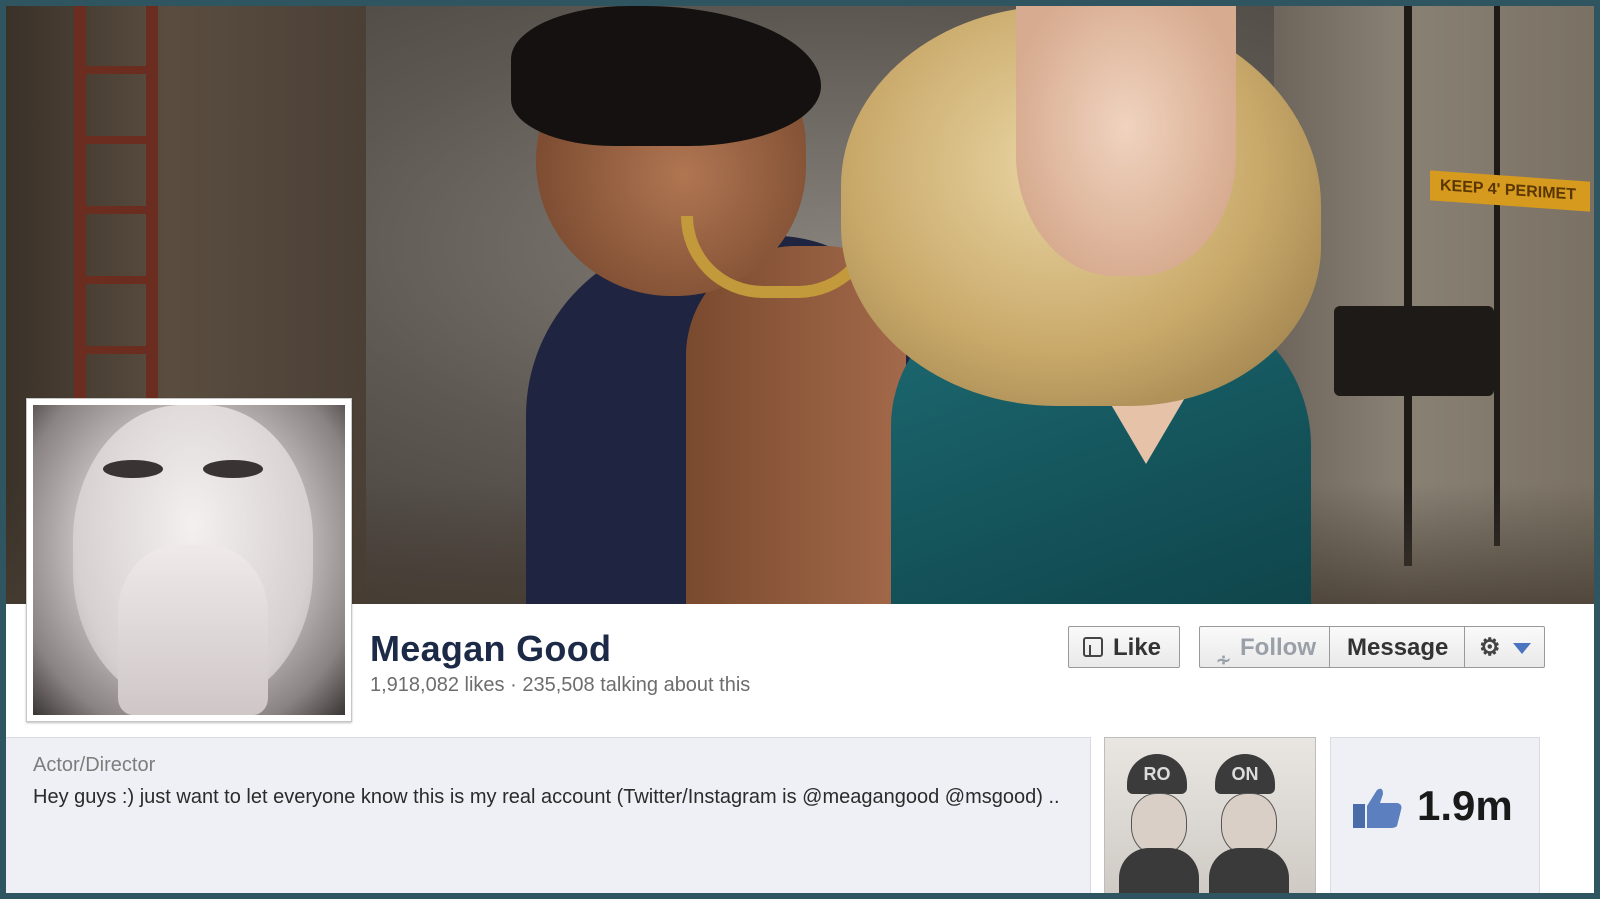 Image resolution: width=1600 pixels, height=899 pixels. I want to click on like-button: Like, so click(1124, 647).